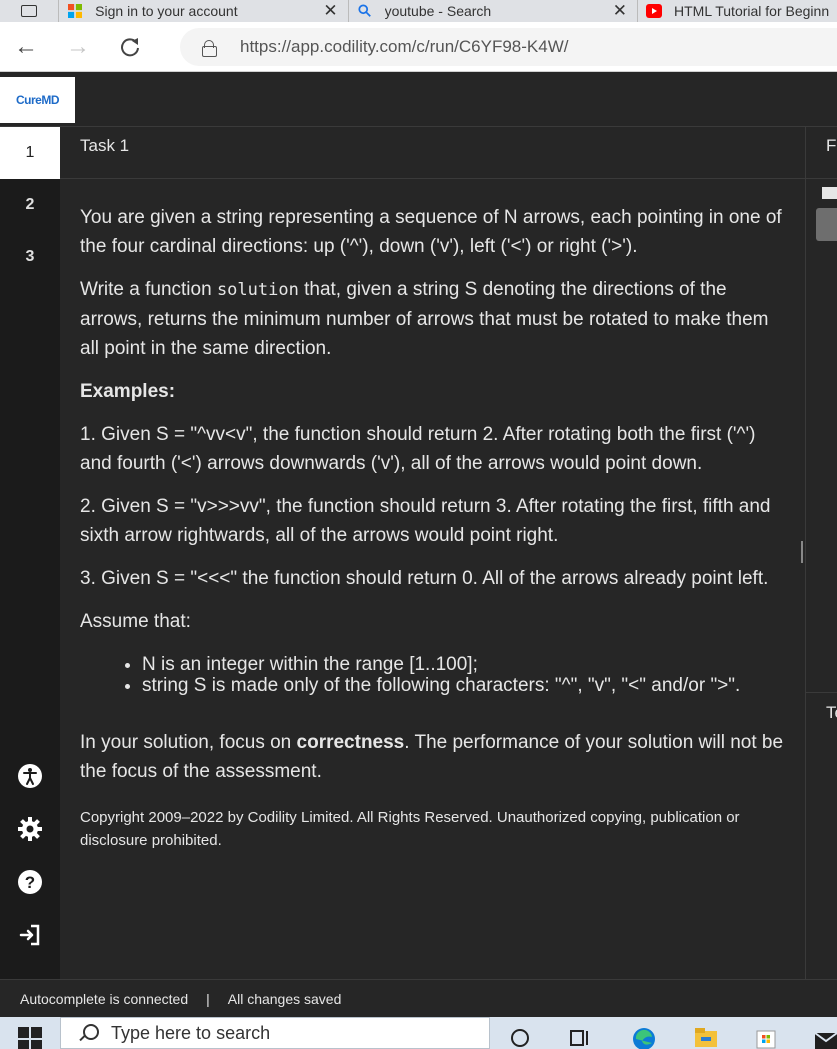 This screenshot has height=1049, width=837. I want to click on windows-start-icon, so click(30, 1038).